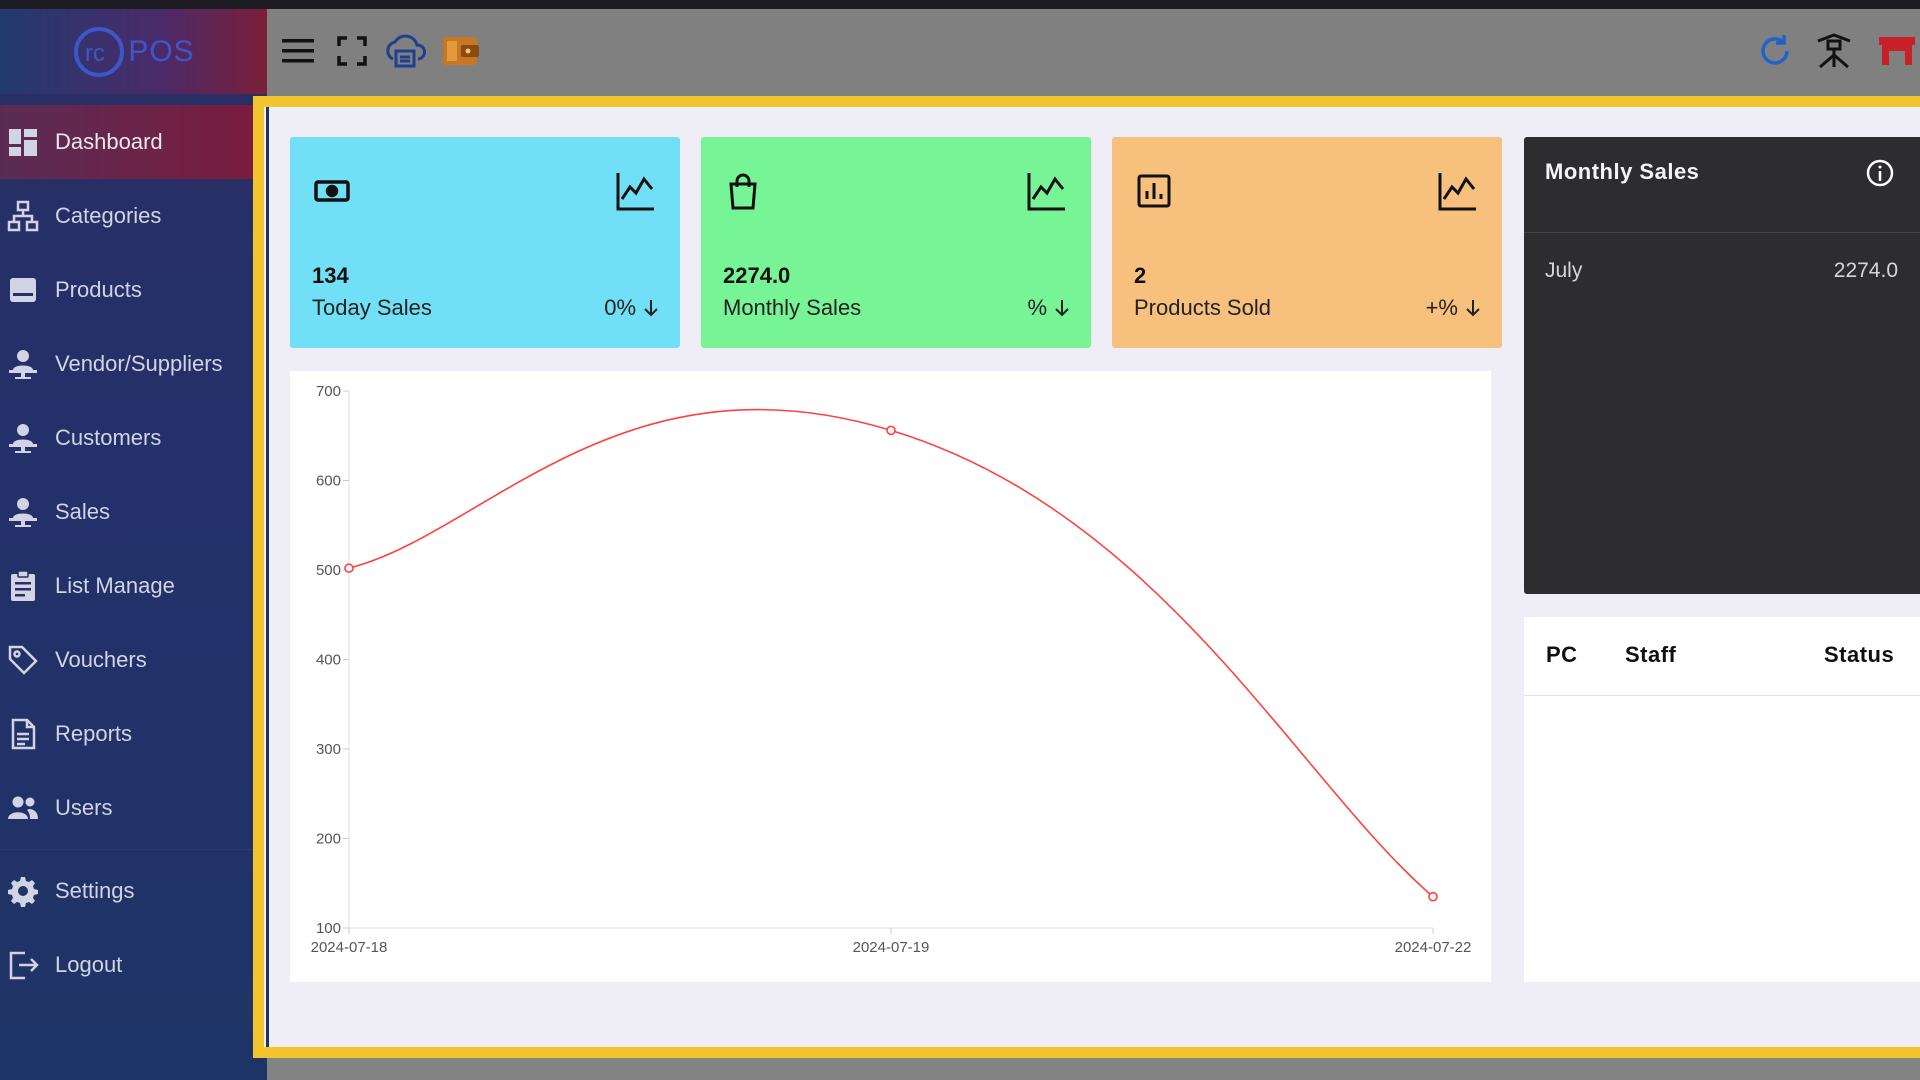 The image size is (1920, 1080). What do you see at coordinates (896, 242) in the screenshot?
I see `stat-card-monthly-sales: 2274.0 Monthly Sales%` at bounding box center [896, 242].